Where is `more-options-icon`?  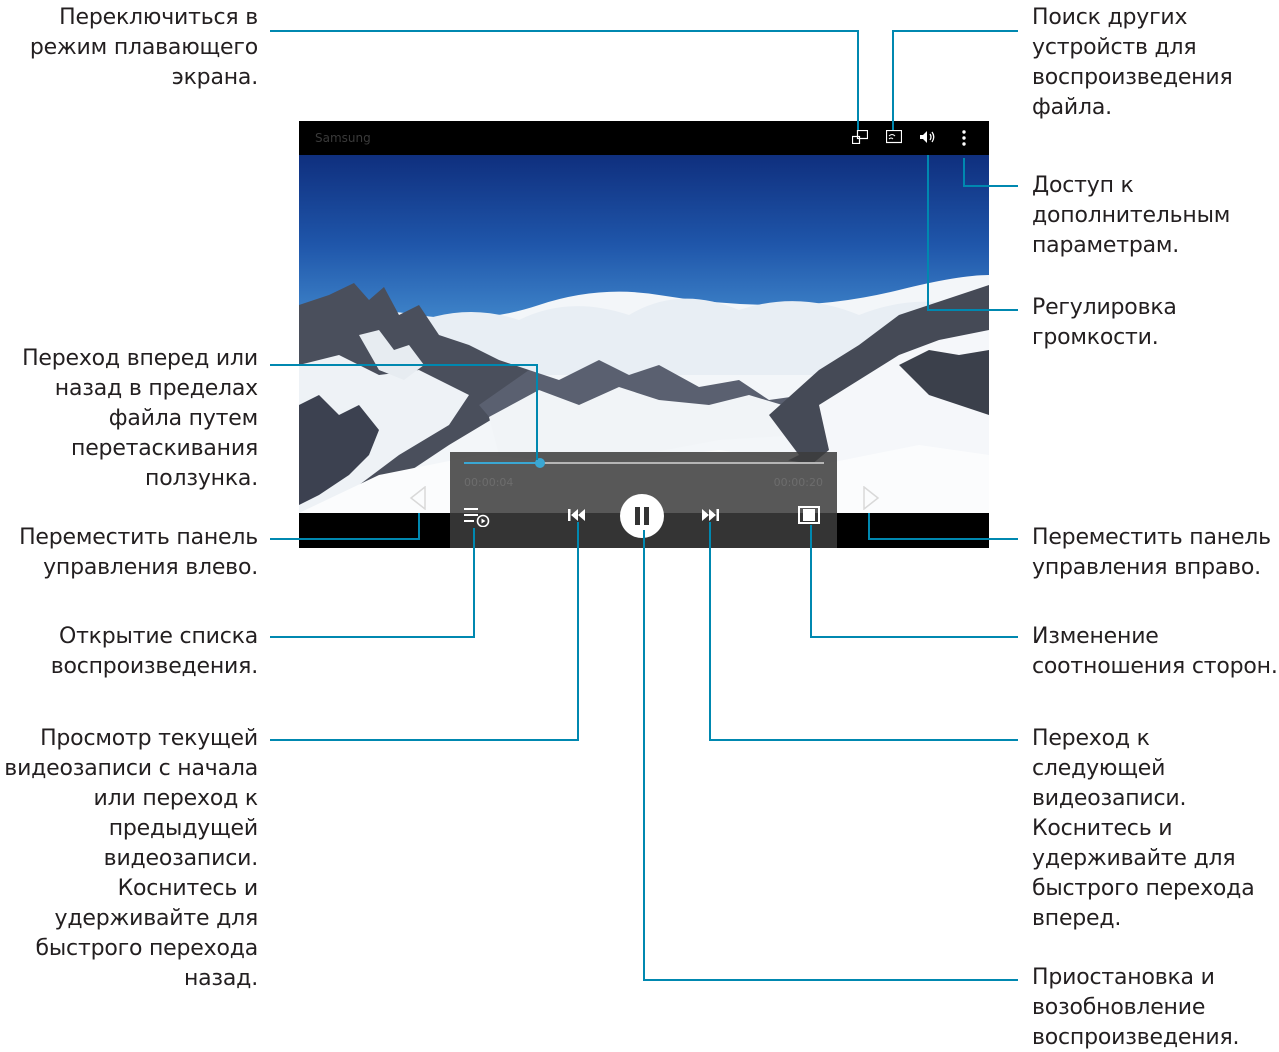
more-options-icon is located at coordinates (964, 138).